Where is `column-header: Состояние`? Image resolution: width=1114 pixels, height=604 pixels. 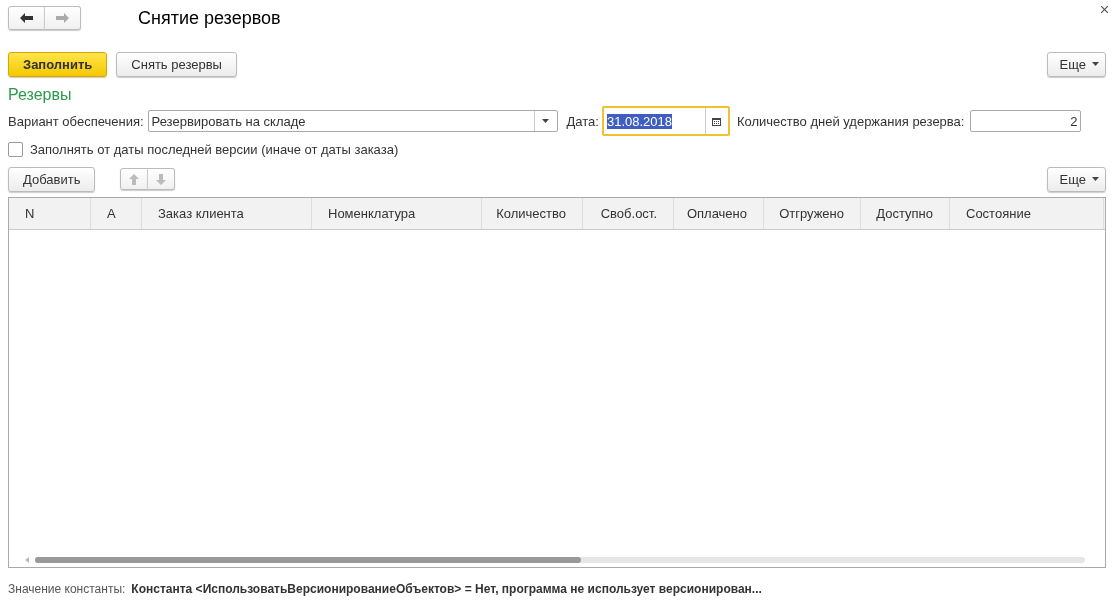 column-header: Состояние is located at coordinates (1027, 213).